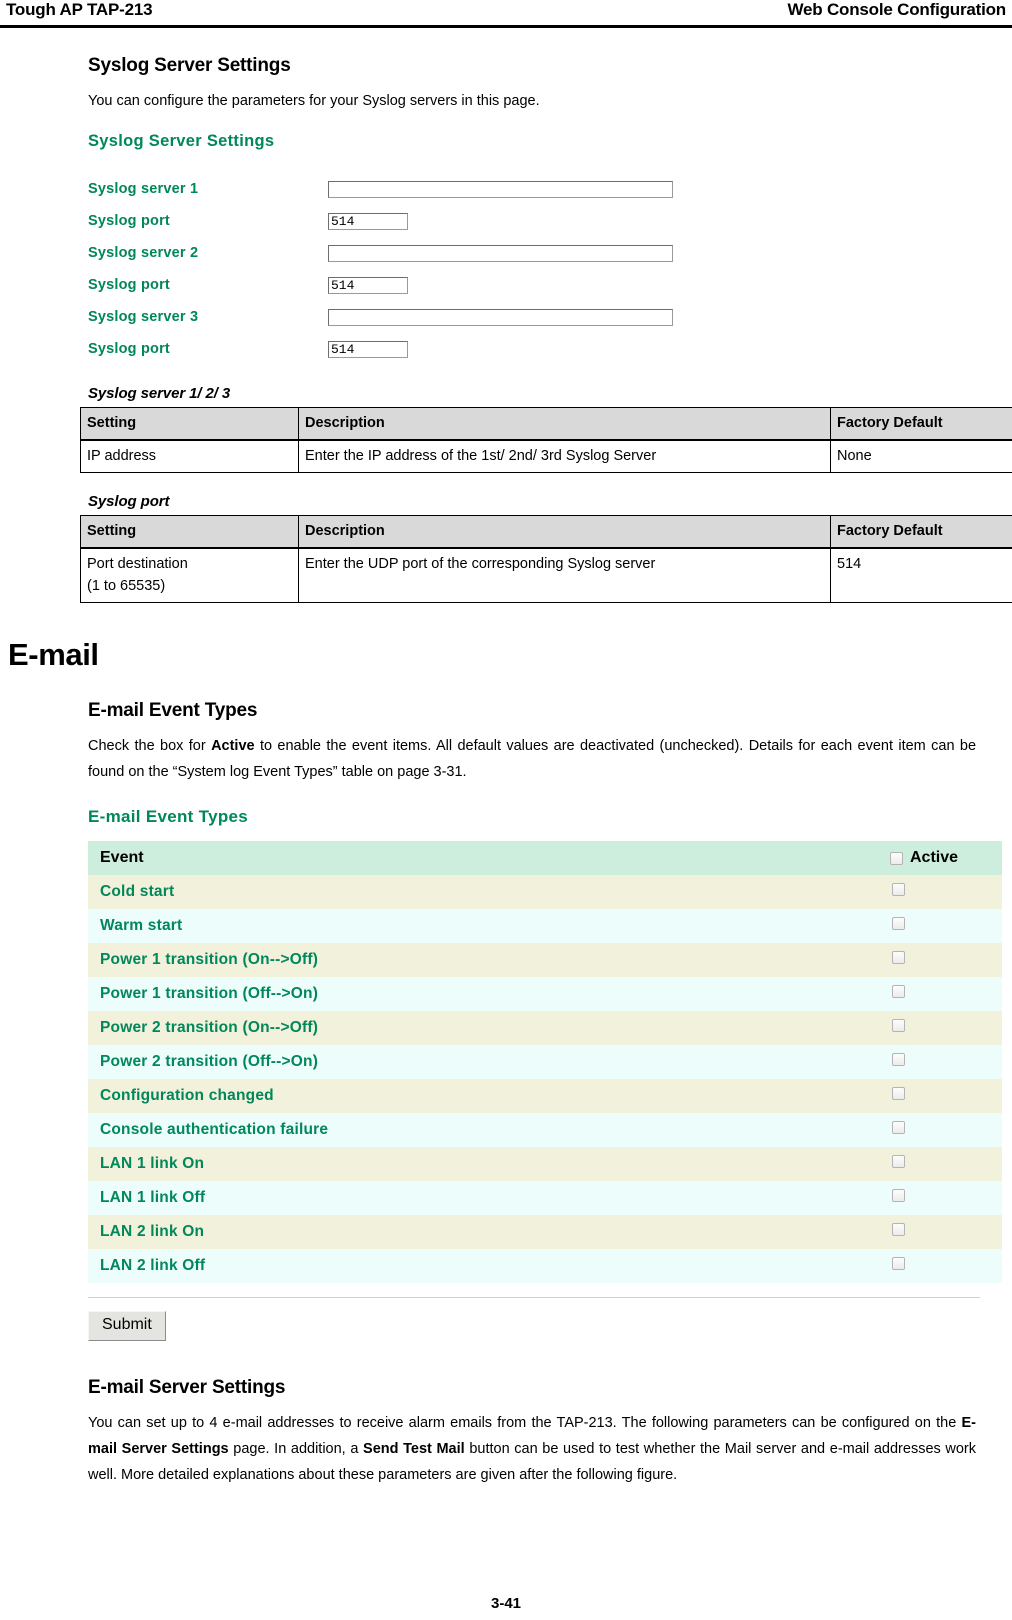 The width and height of the screenshot is (1012, 1620). I want to click on email-event-types-heading: E-mail Event Types, so click(173, 710).